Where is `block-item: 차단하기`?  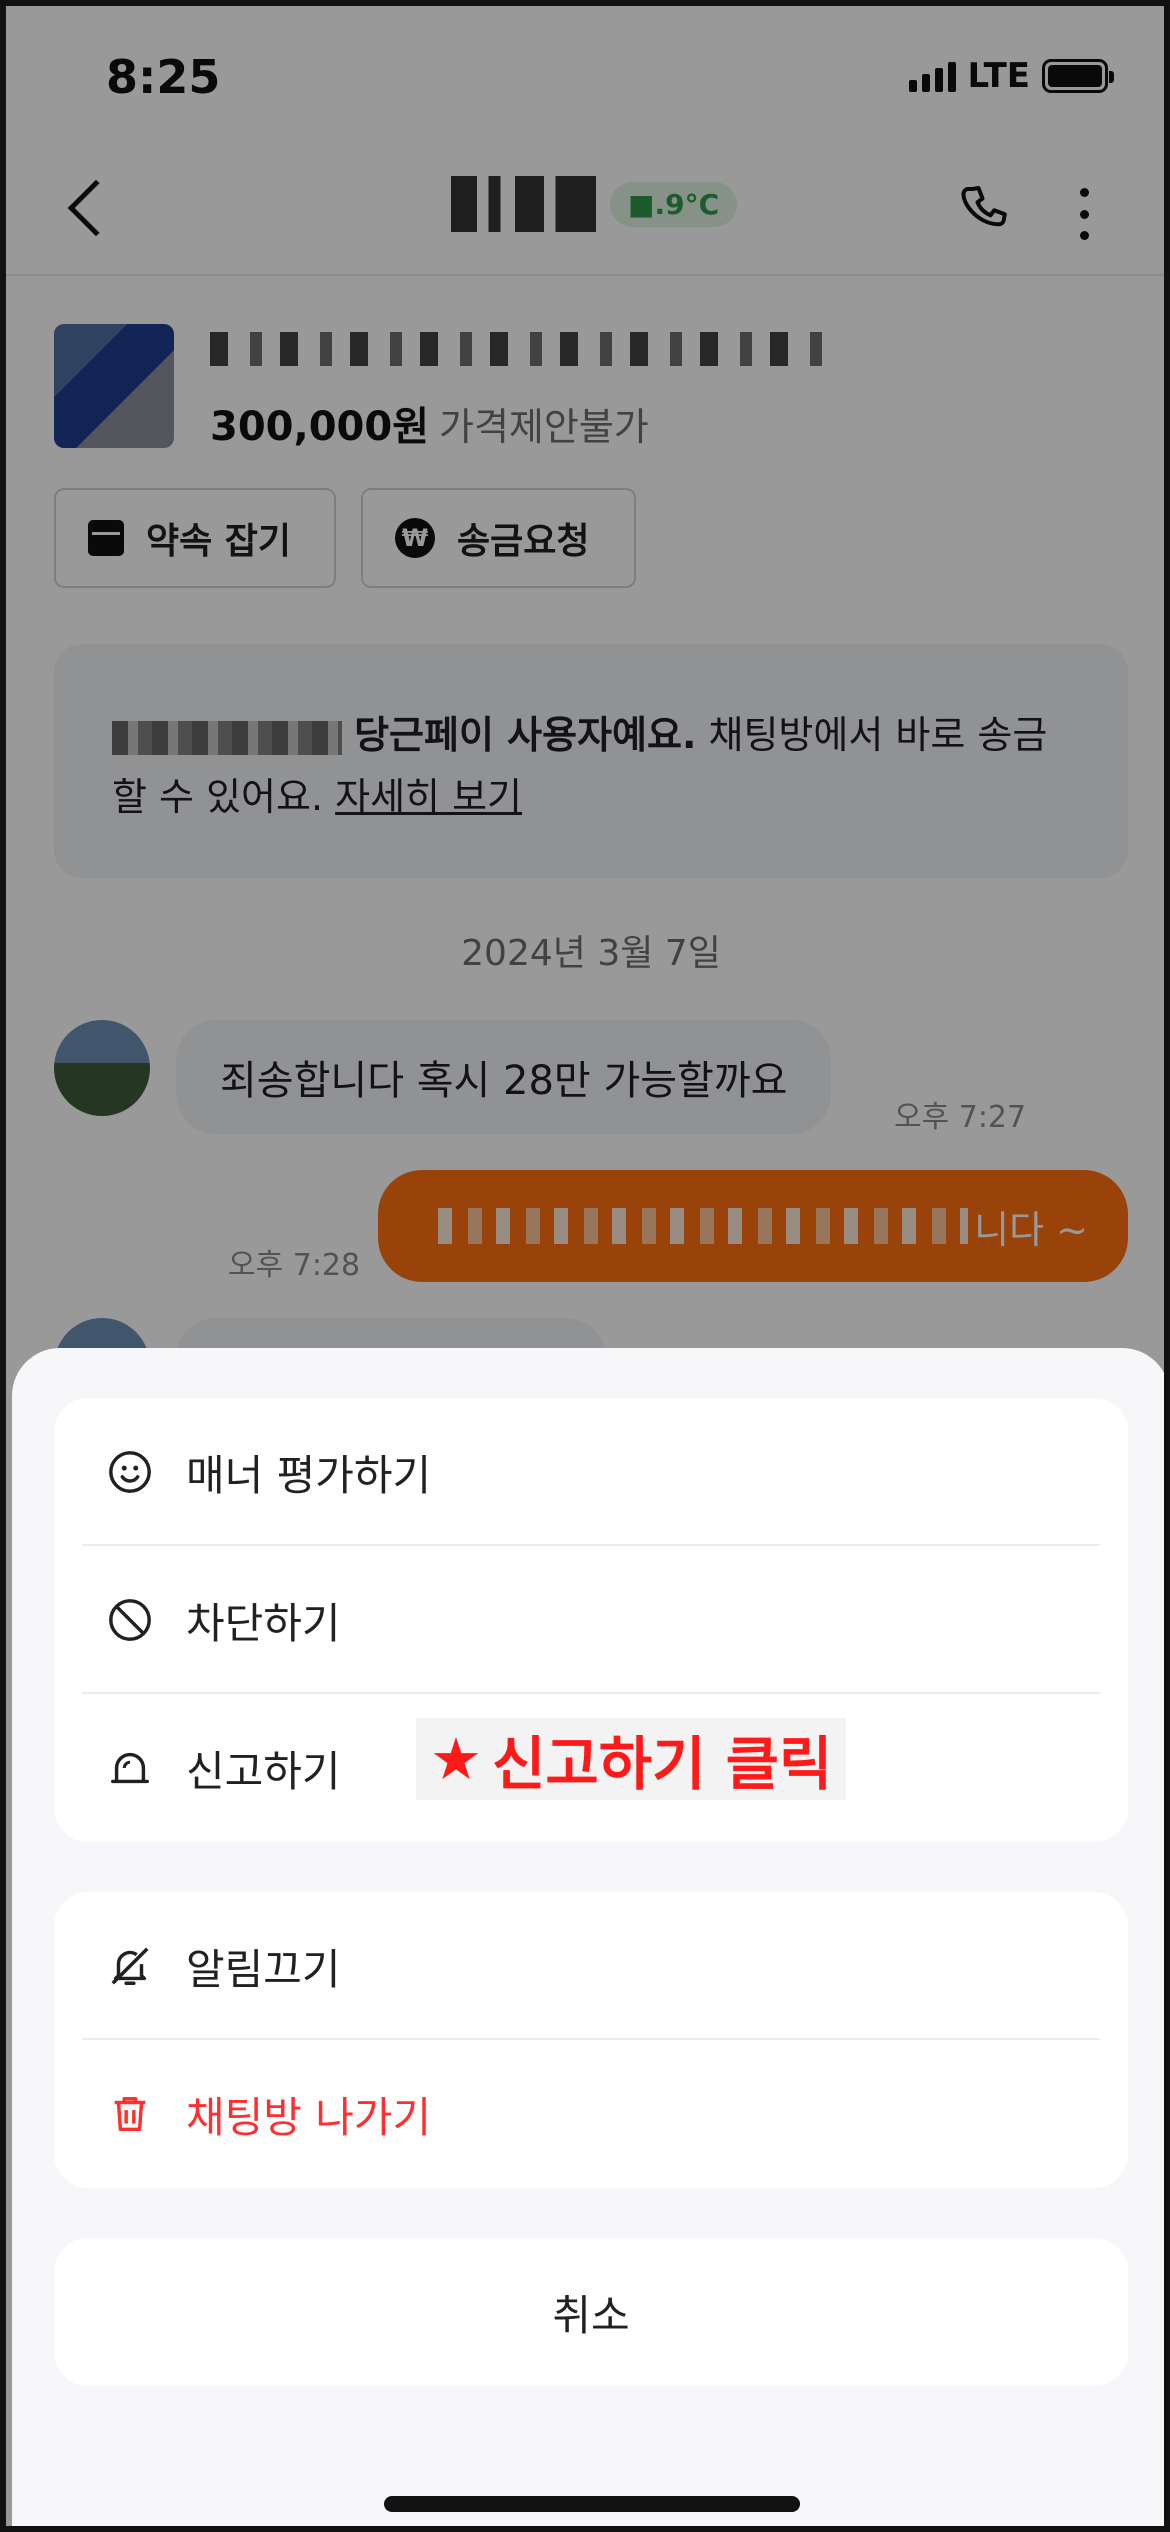 block-item: 차단하기 is located at coordinates (591, 1620).